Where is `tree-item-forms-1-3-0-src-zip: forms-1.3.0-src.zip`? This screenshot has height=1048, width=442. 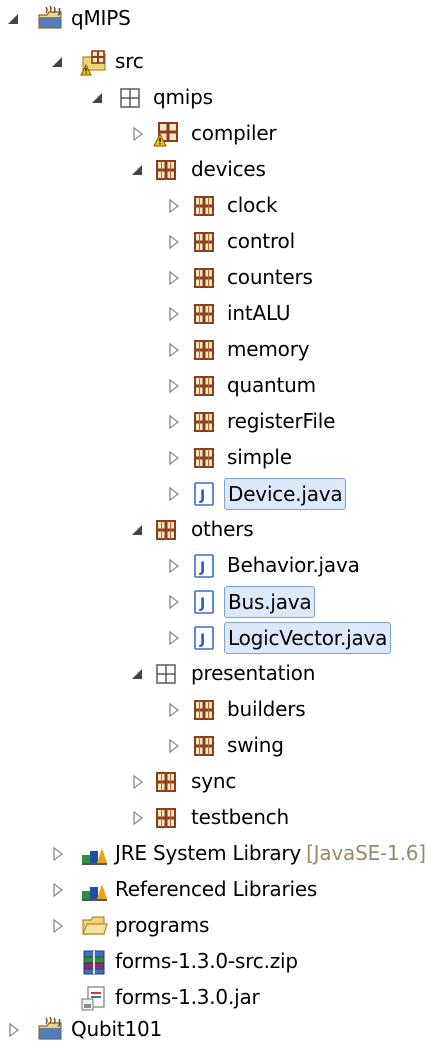
tree-item-forms-1-3-0-src-zip: forms-1.3.0-src.zip is located at coordinates (221, 962).